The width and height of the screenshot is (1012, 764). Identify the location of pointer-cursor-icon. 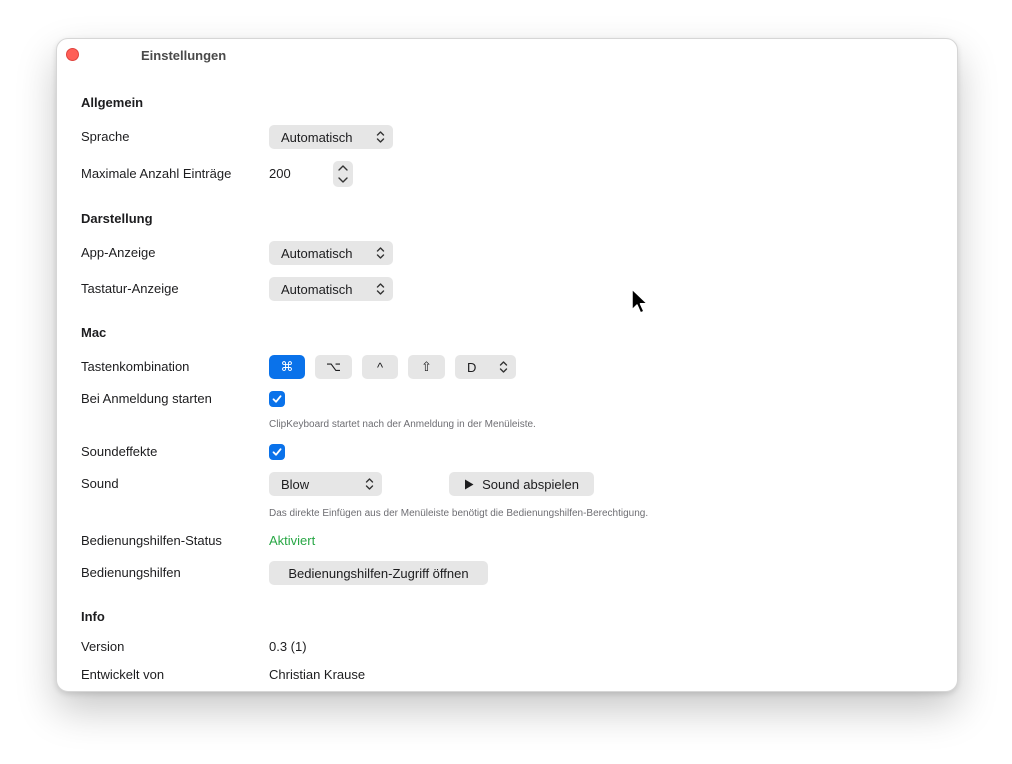
(640, 301).